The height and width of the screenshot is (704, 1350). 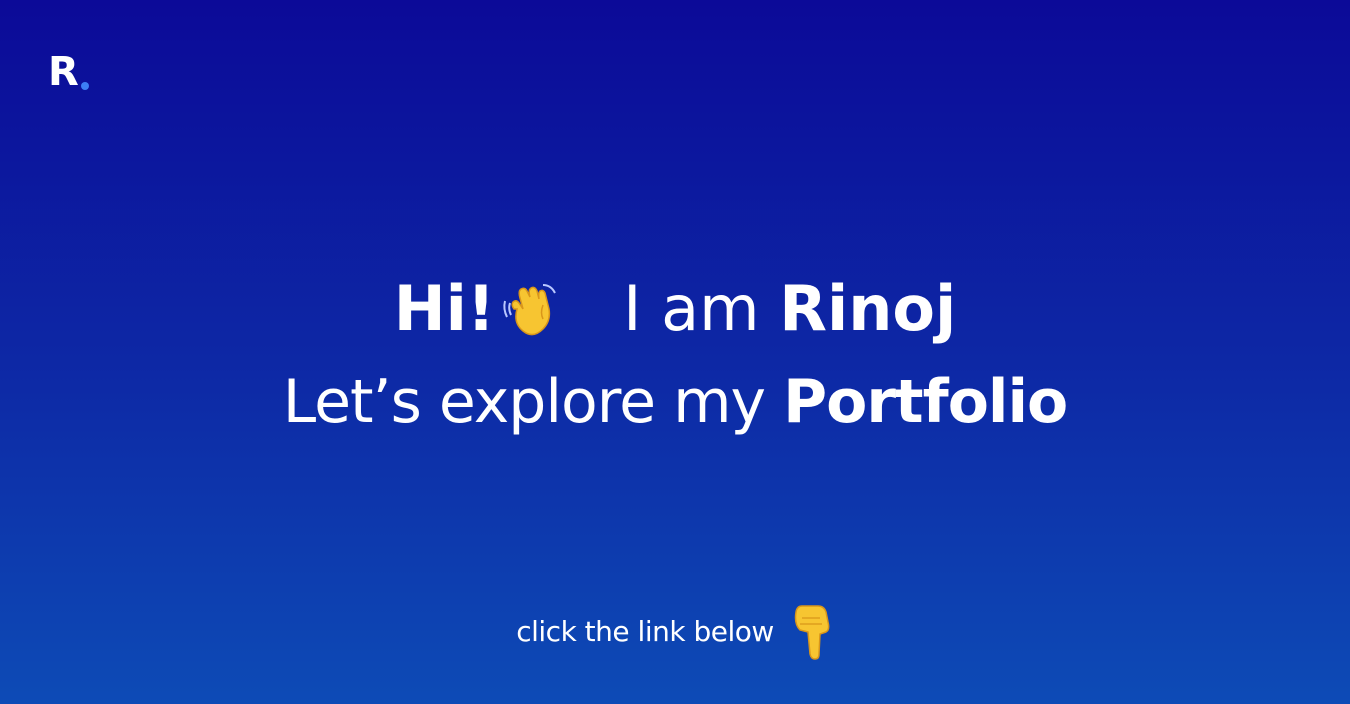 I want to click on greeting-text: Hi!, so click(x=444, y=308).